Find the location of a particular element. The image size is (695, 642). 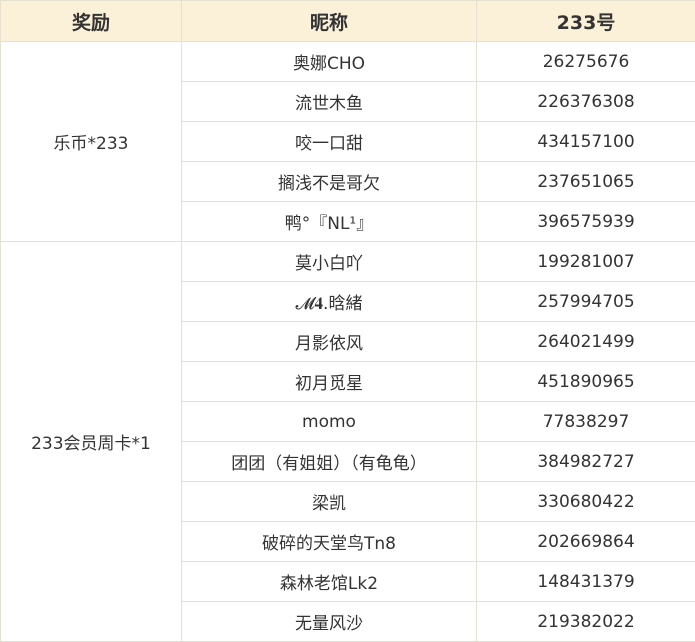

header-row: 奖励 昵称 233号 is located at coordinates (348, 21).